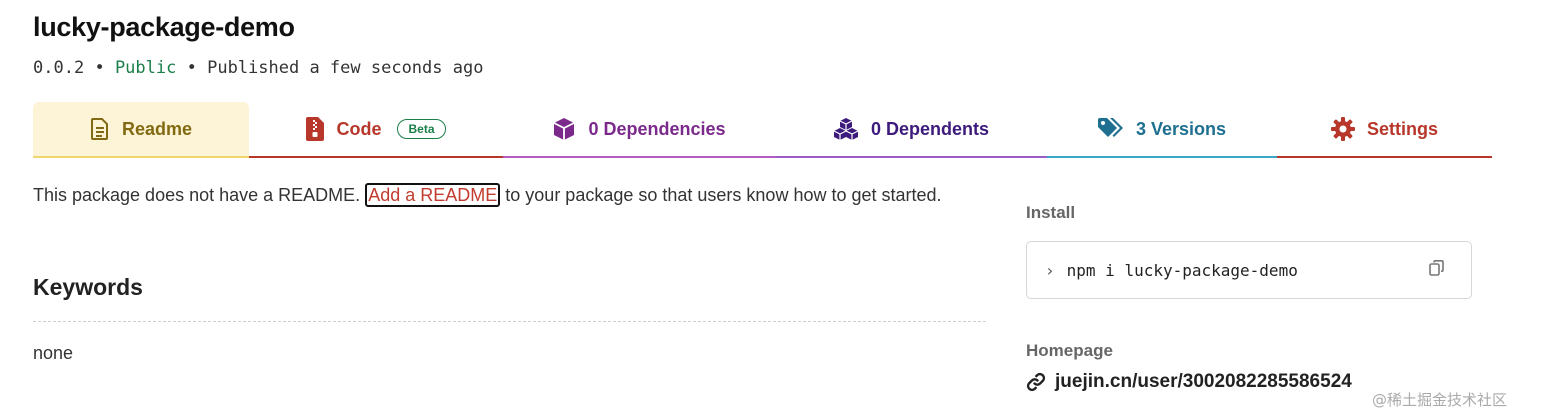 This screenshot has height=416, width=1541. Describe the element at coordinates (157, 128) in the screenshot. I see `tab-readme-label: Readme` at that location.